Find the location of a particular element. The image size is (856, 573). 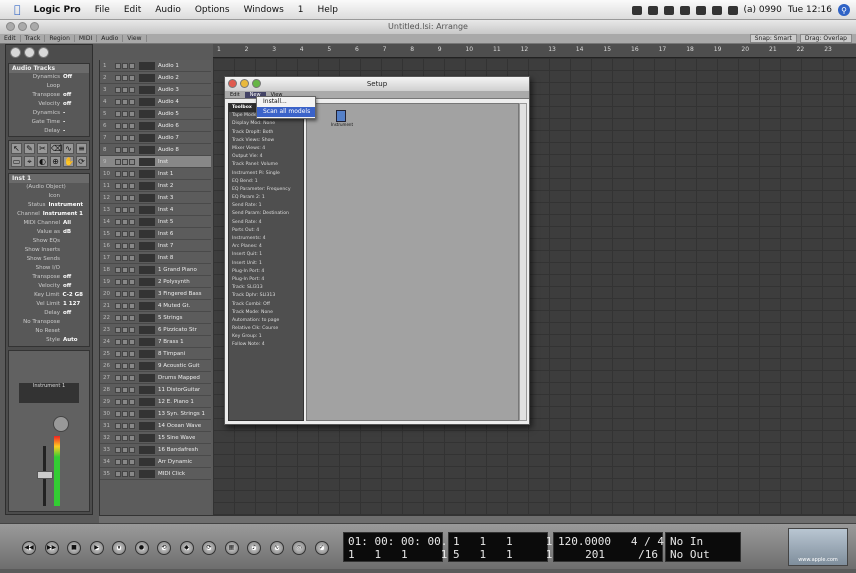

track-param-value: C-2 G8 is located at coordinates (72, 295).